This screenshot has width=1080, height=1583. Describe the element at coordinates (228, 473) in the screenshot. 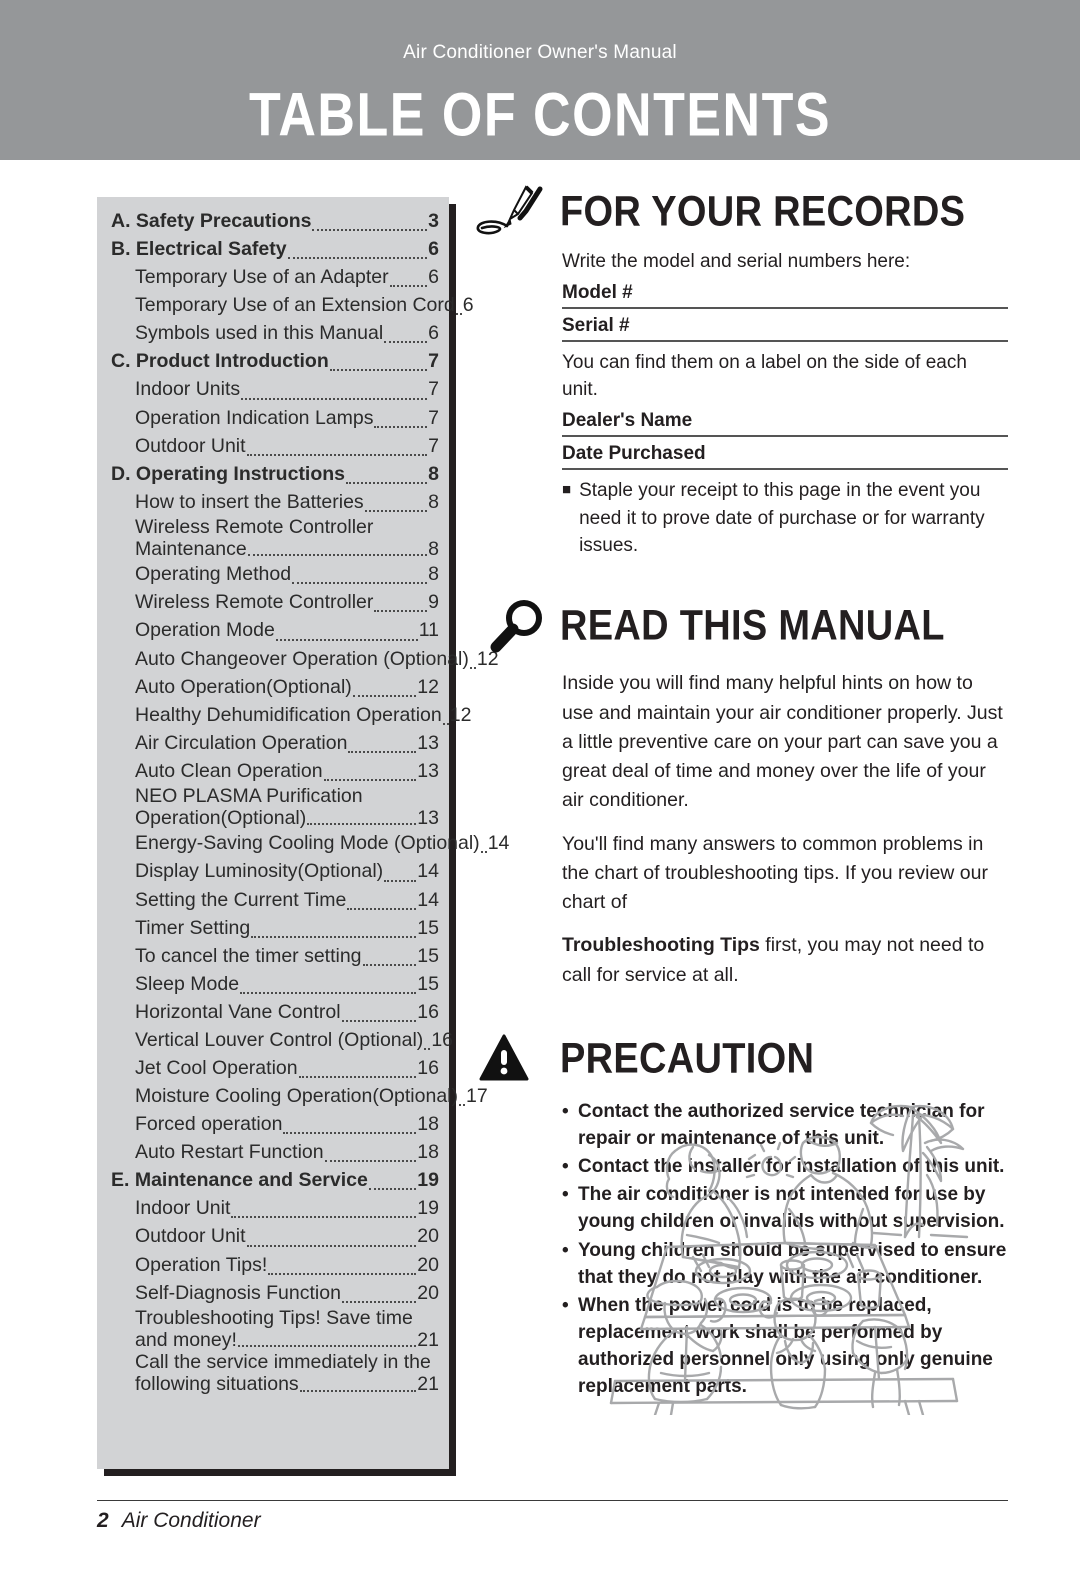

I see `toc-entry-label: D. Operating Instructions` at that location.